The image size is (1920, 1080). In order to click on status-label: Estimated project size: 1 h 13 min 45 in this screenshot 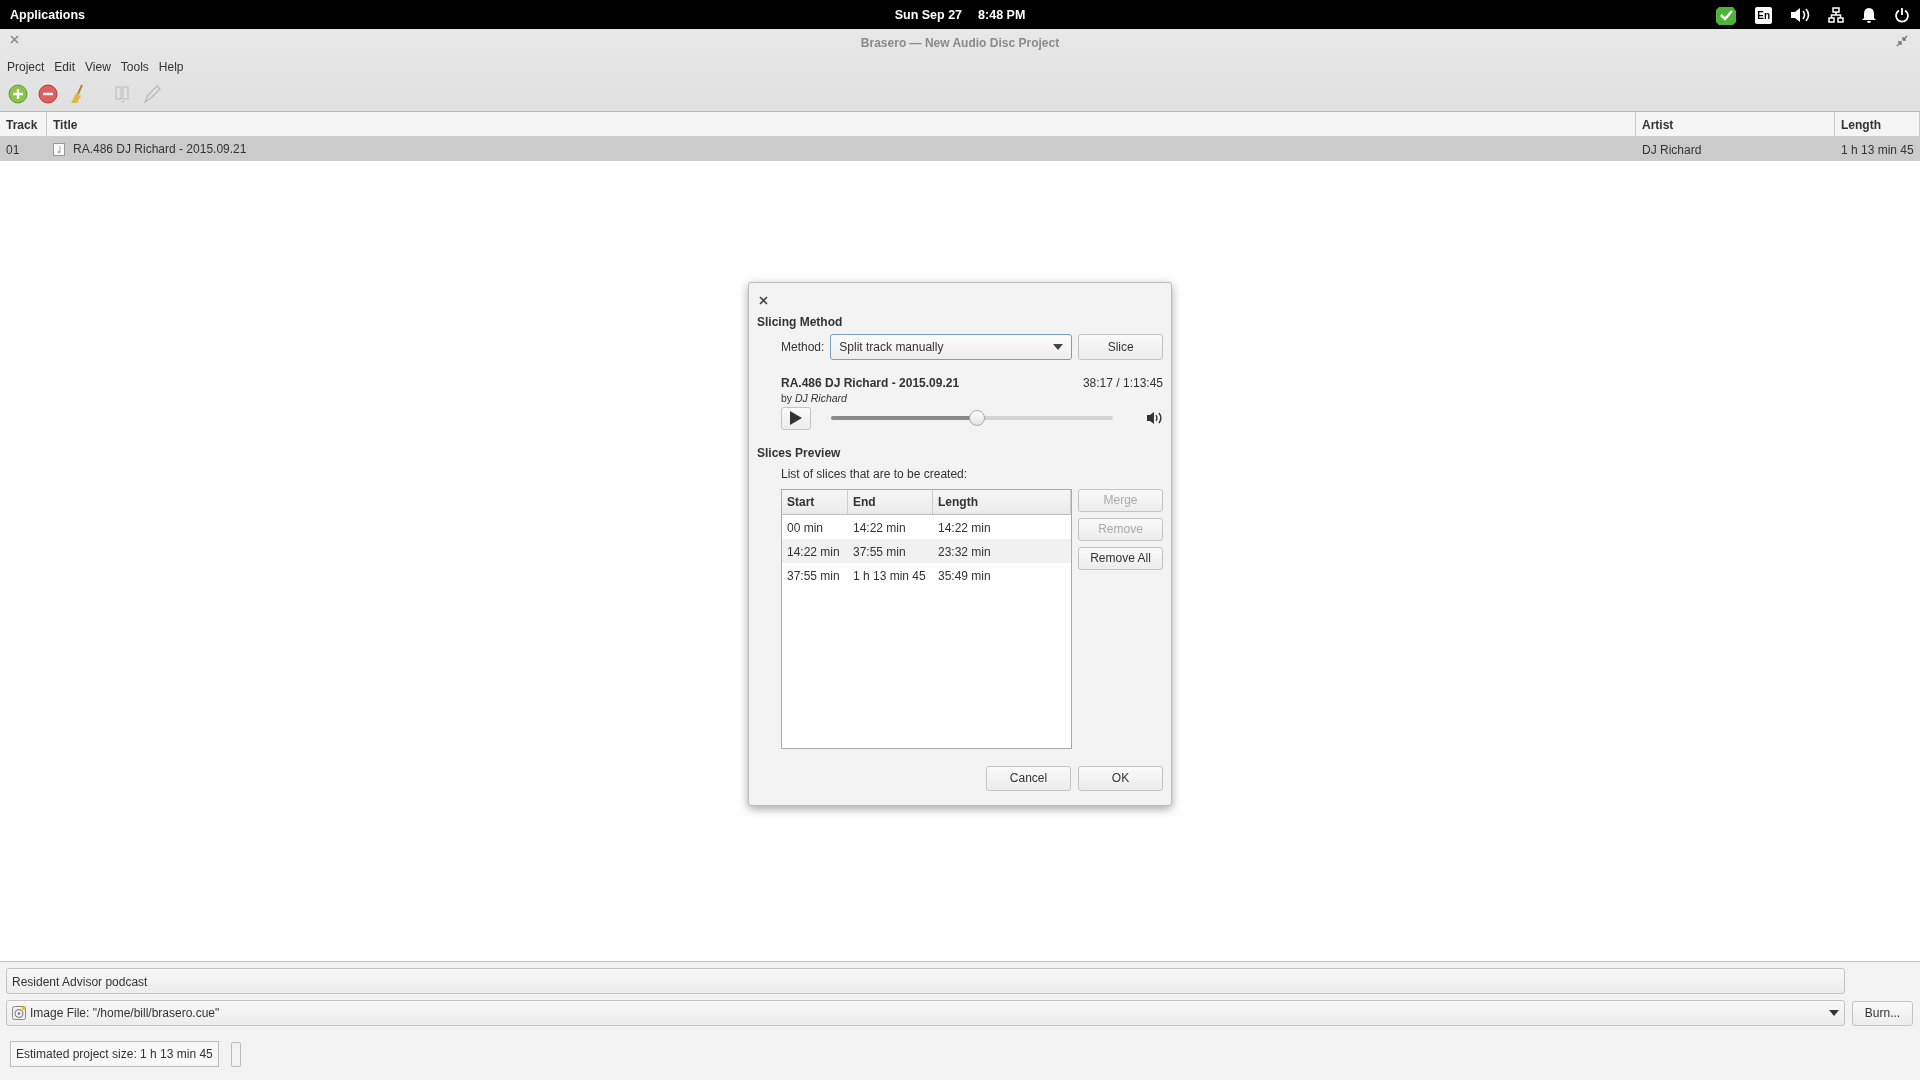, I will do `click(114, 1054)`.